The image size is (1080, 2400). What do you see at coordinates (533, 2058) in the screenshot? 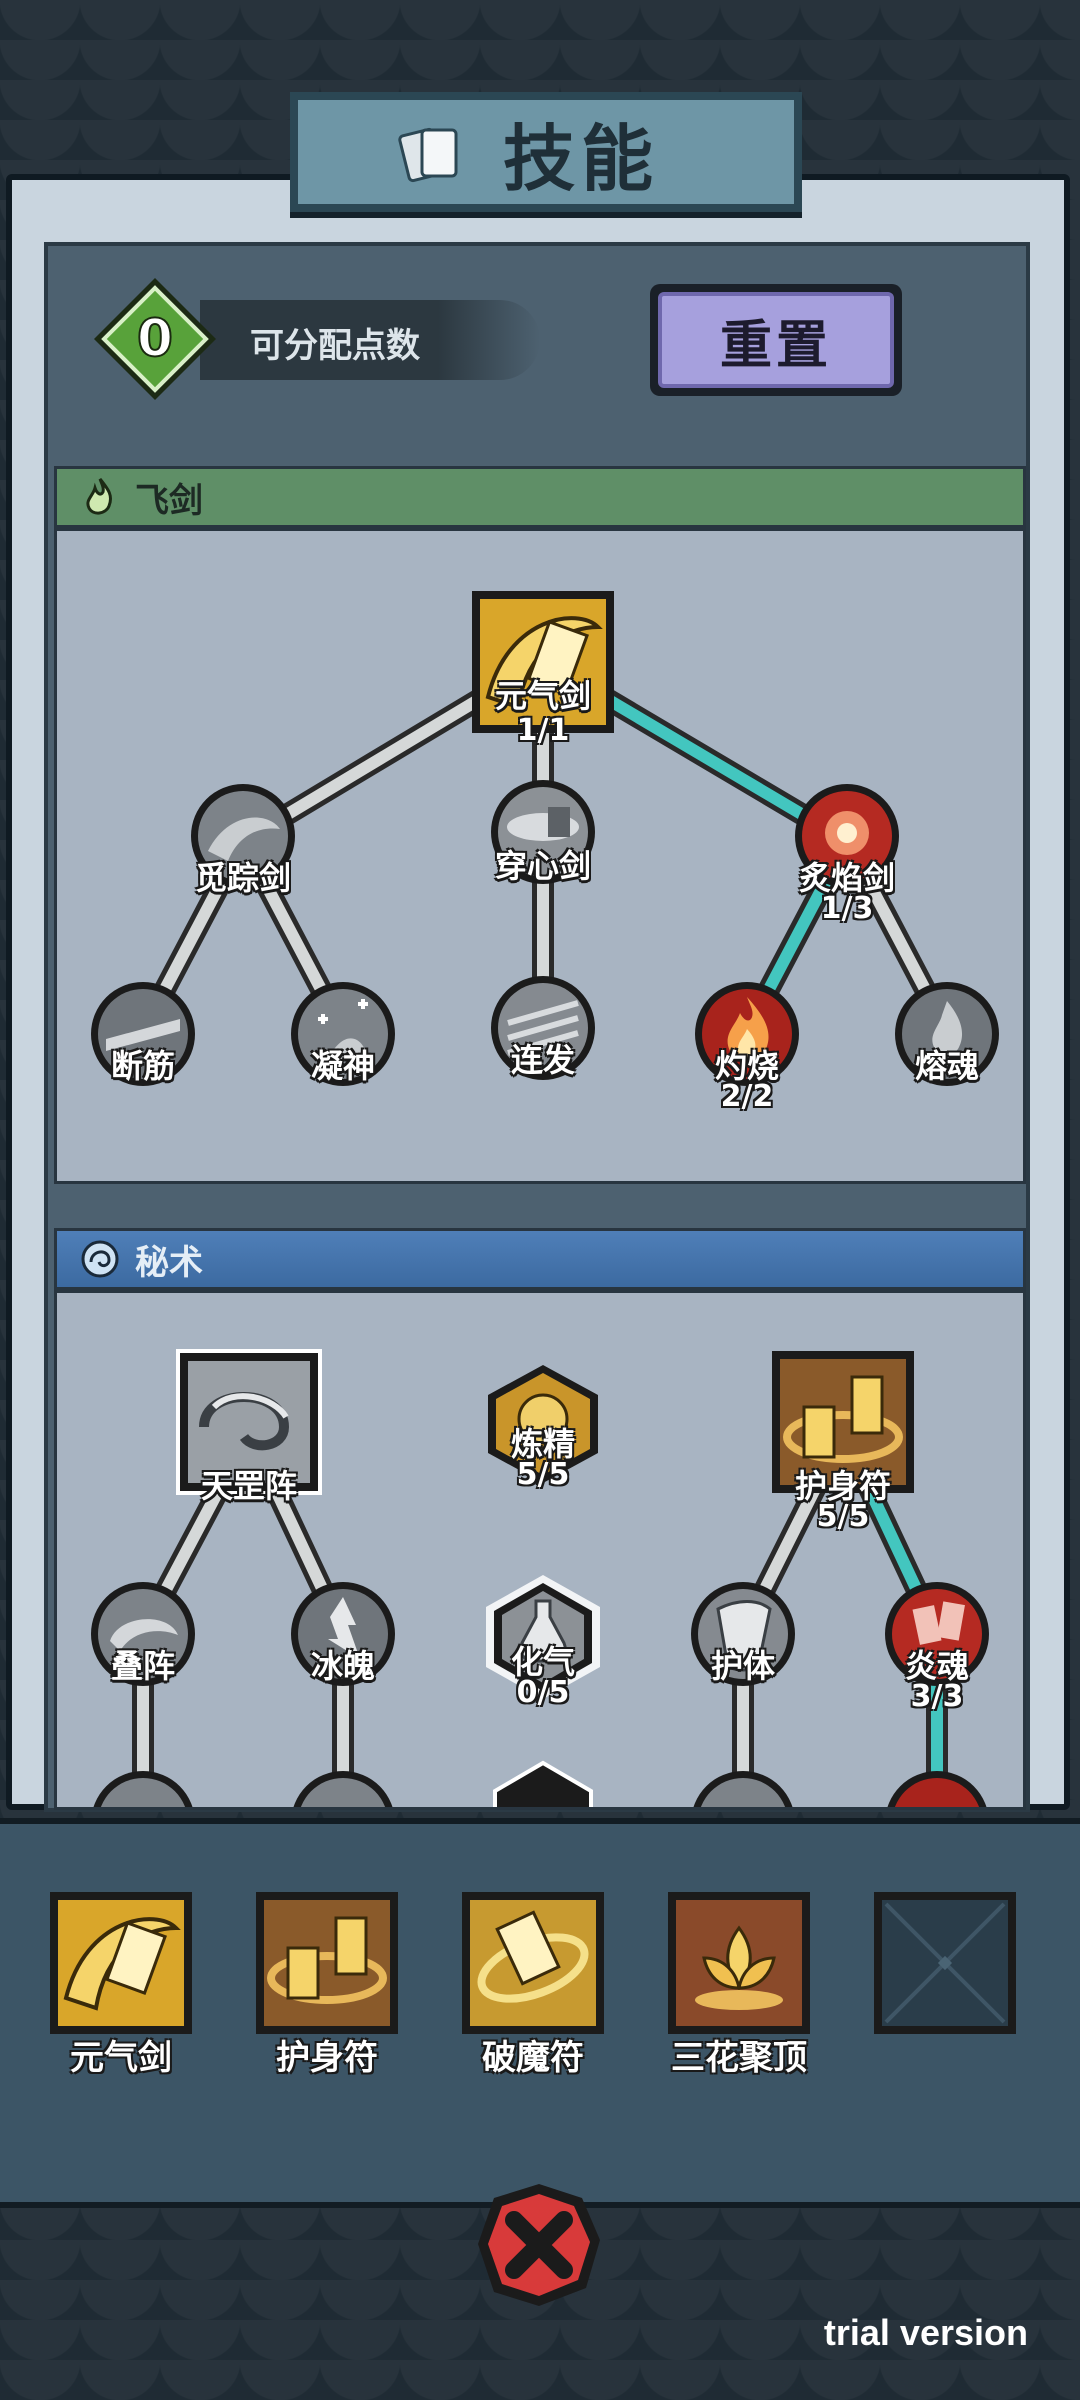
I see `equipped-label-3: 破魔符` at bounding box center [533, 2058].